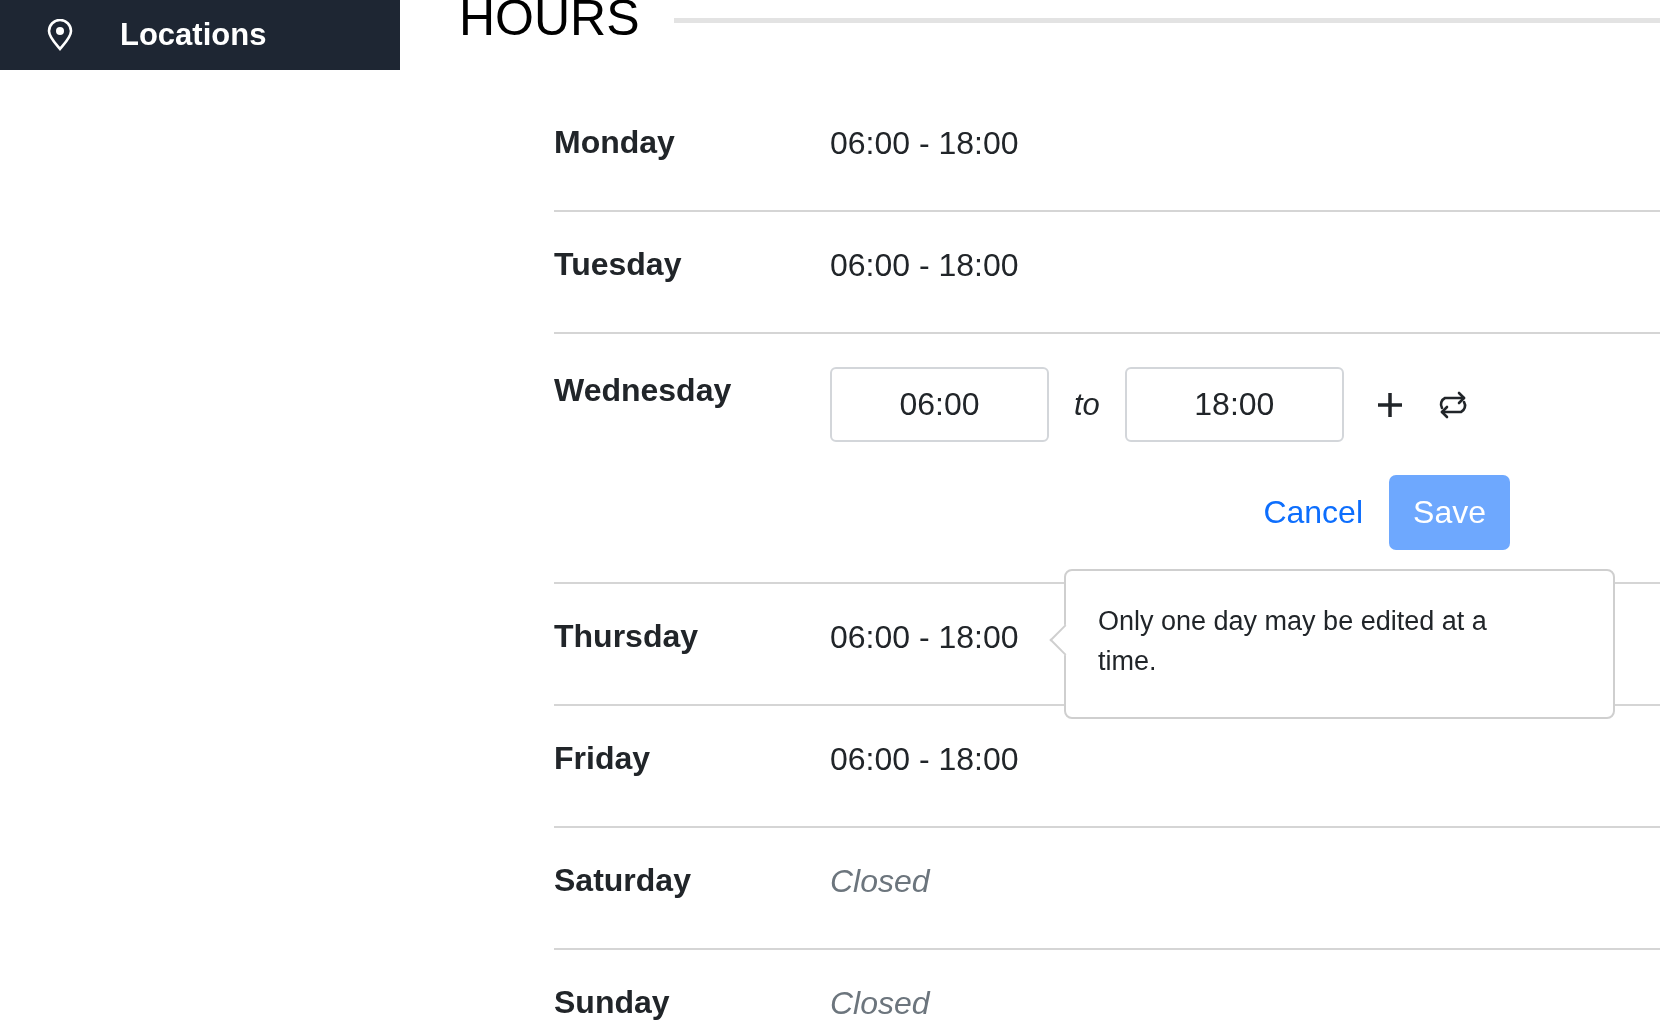  What do you see at coordinates (200, 35) in the screenshot?
I see `sidebar-item: Locations` at bounding box center [200, 35].